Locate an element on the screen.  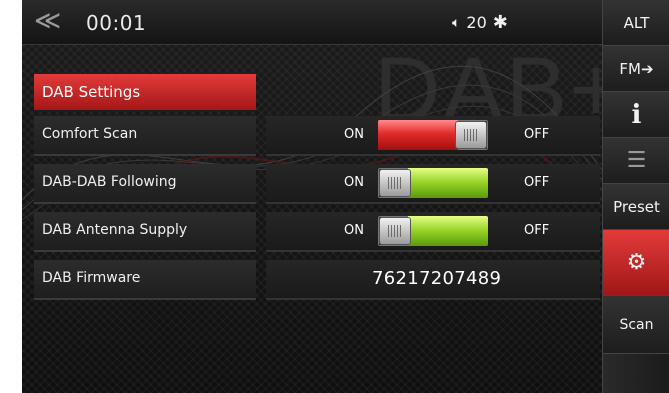
comfort-scan-label: Comfort Scan is located at coordinates (90, 134).